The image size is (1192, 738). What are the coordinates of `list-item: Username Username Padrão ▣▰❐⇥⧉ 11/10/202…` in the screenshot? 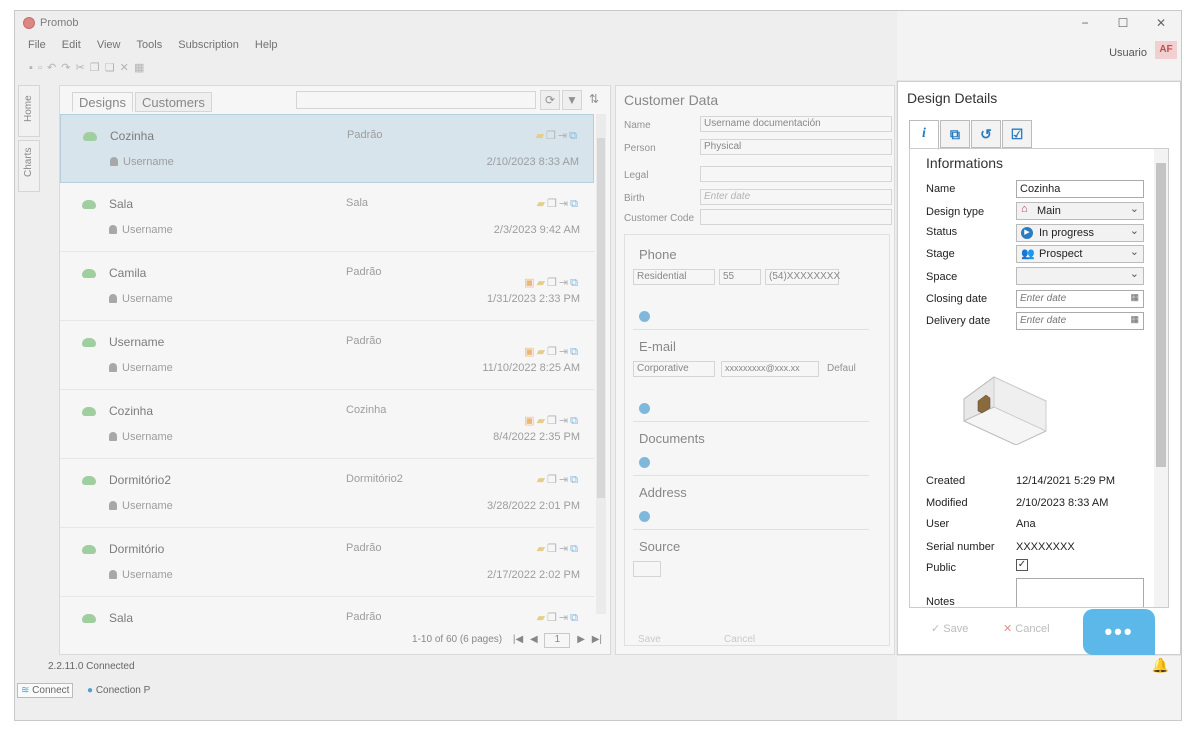 It's located at (327, 355).